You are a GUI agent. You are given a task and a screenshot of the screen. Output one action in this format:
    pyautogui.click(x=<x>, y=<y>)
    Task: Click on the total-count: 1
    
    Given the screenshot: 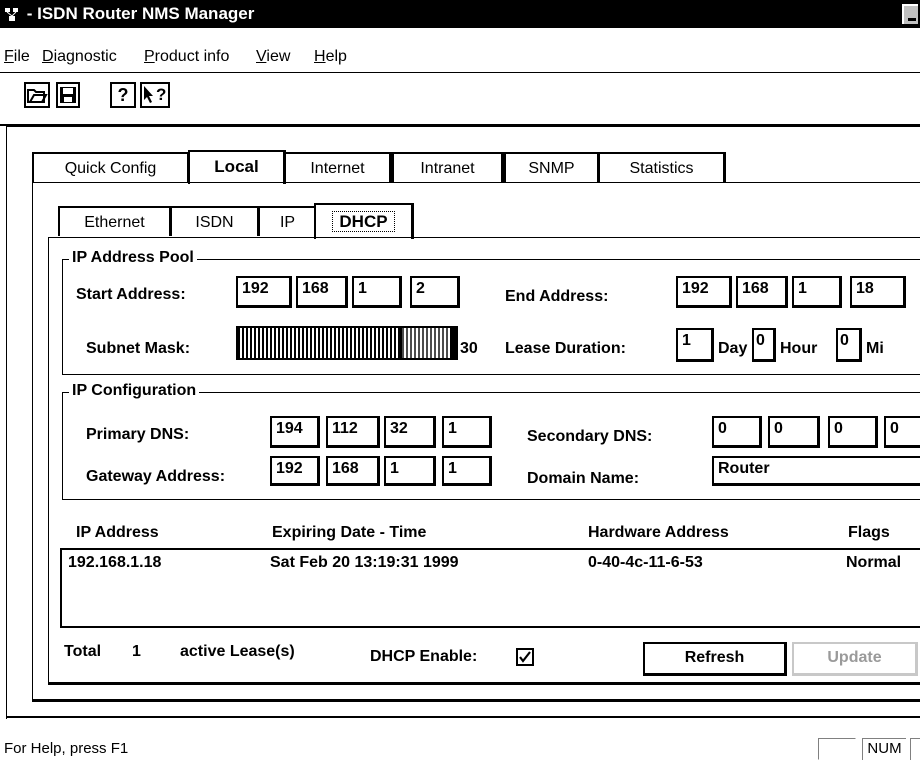 What is the action you would take?
    pyautogui.click(x=136, y=651)
    